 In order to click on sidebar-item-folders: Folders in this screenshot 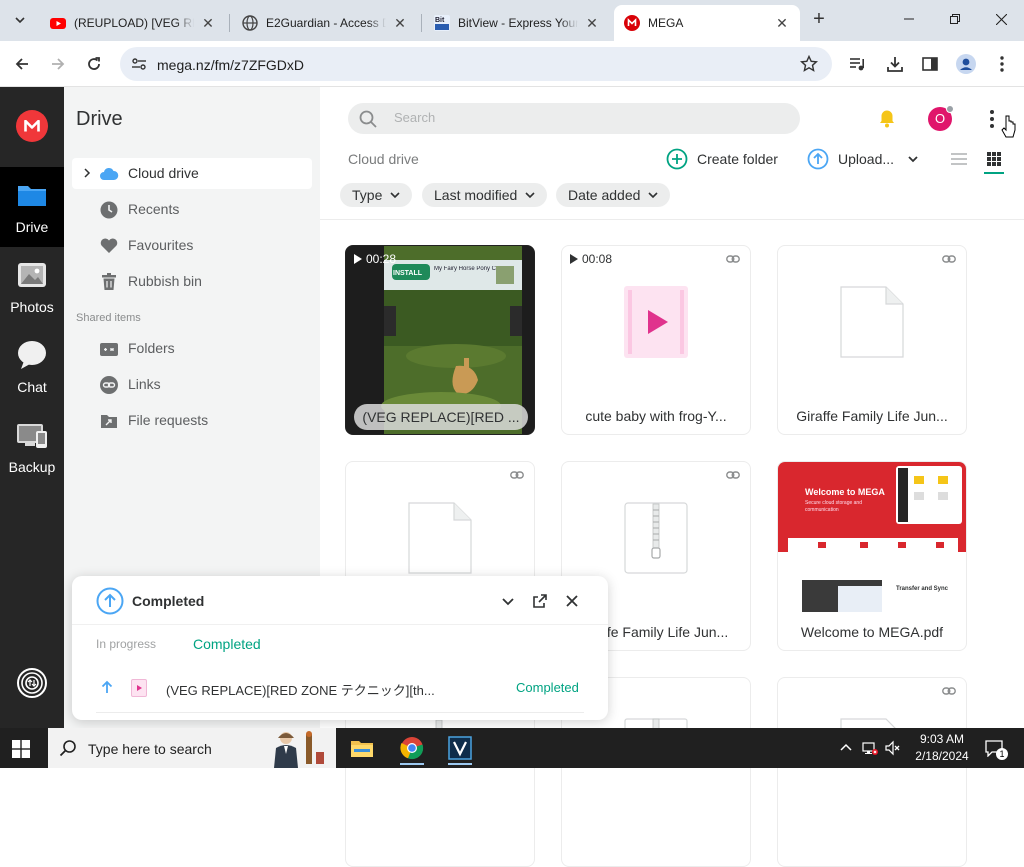, I will do `click(192, 348)`.